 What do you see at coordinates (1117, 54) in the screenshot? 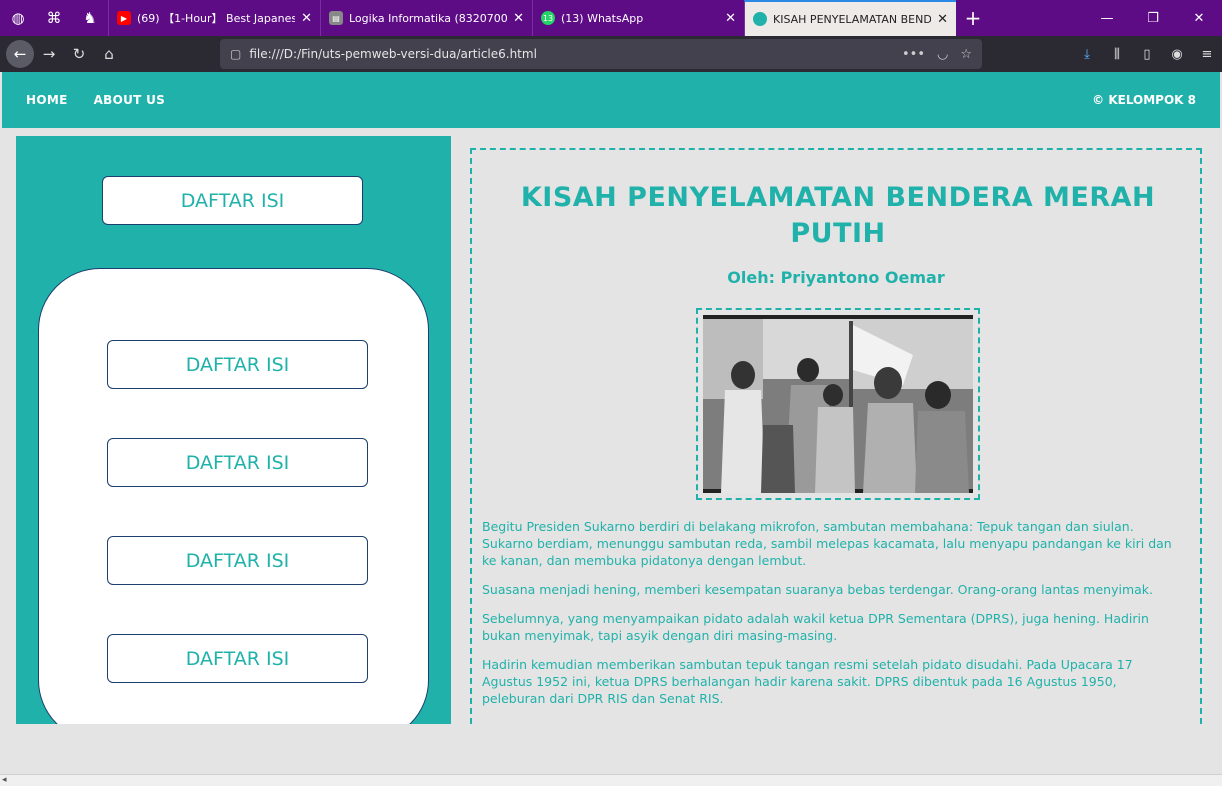
I see `library-icon: ⫼` at bounding box center [1117, 54].